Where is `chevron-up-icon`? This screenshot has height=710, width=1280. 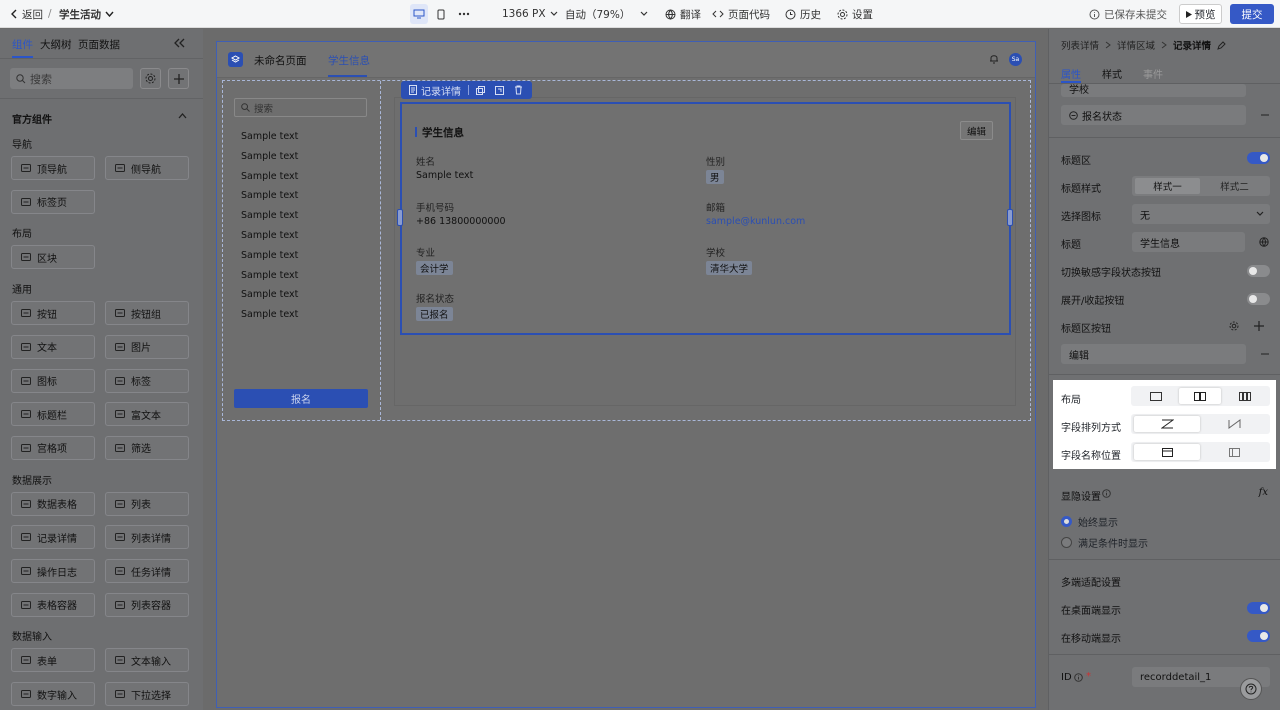 chevron-up-icon is located at coordinates (182, 116).